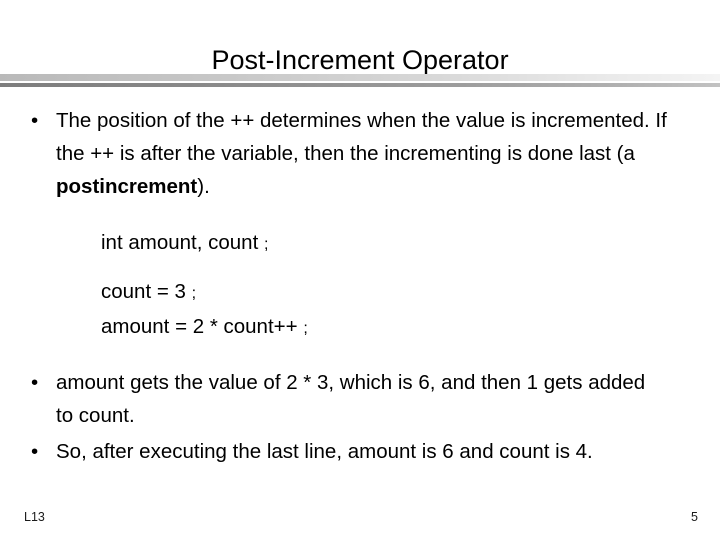 This screenshot has width=720, height=540. Describe the element at coordinates (410, 327) in the screenshot. I see `code-line-assign-amount: amount = 2 * count++ ;` at that location.